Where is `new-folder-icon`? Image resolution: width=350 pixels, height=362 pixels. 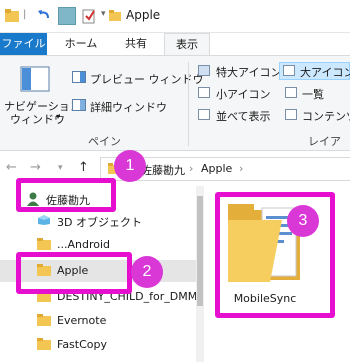 new-folder-icon is located at coordinates (89, 16).